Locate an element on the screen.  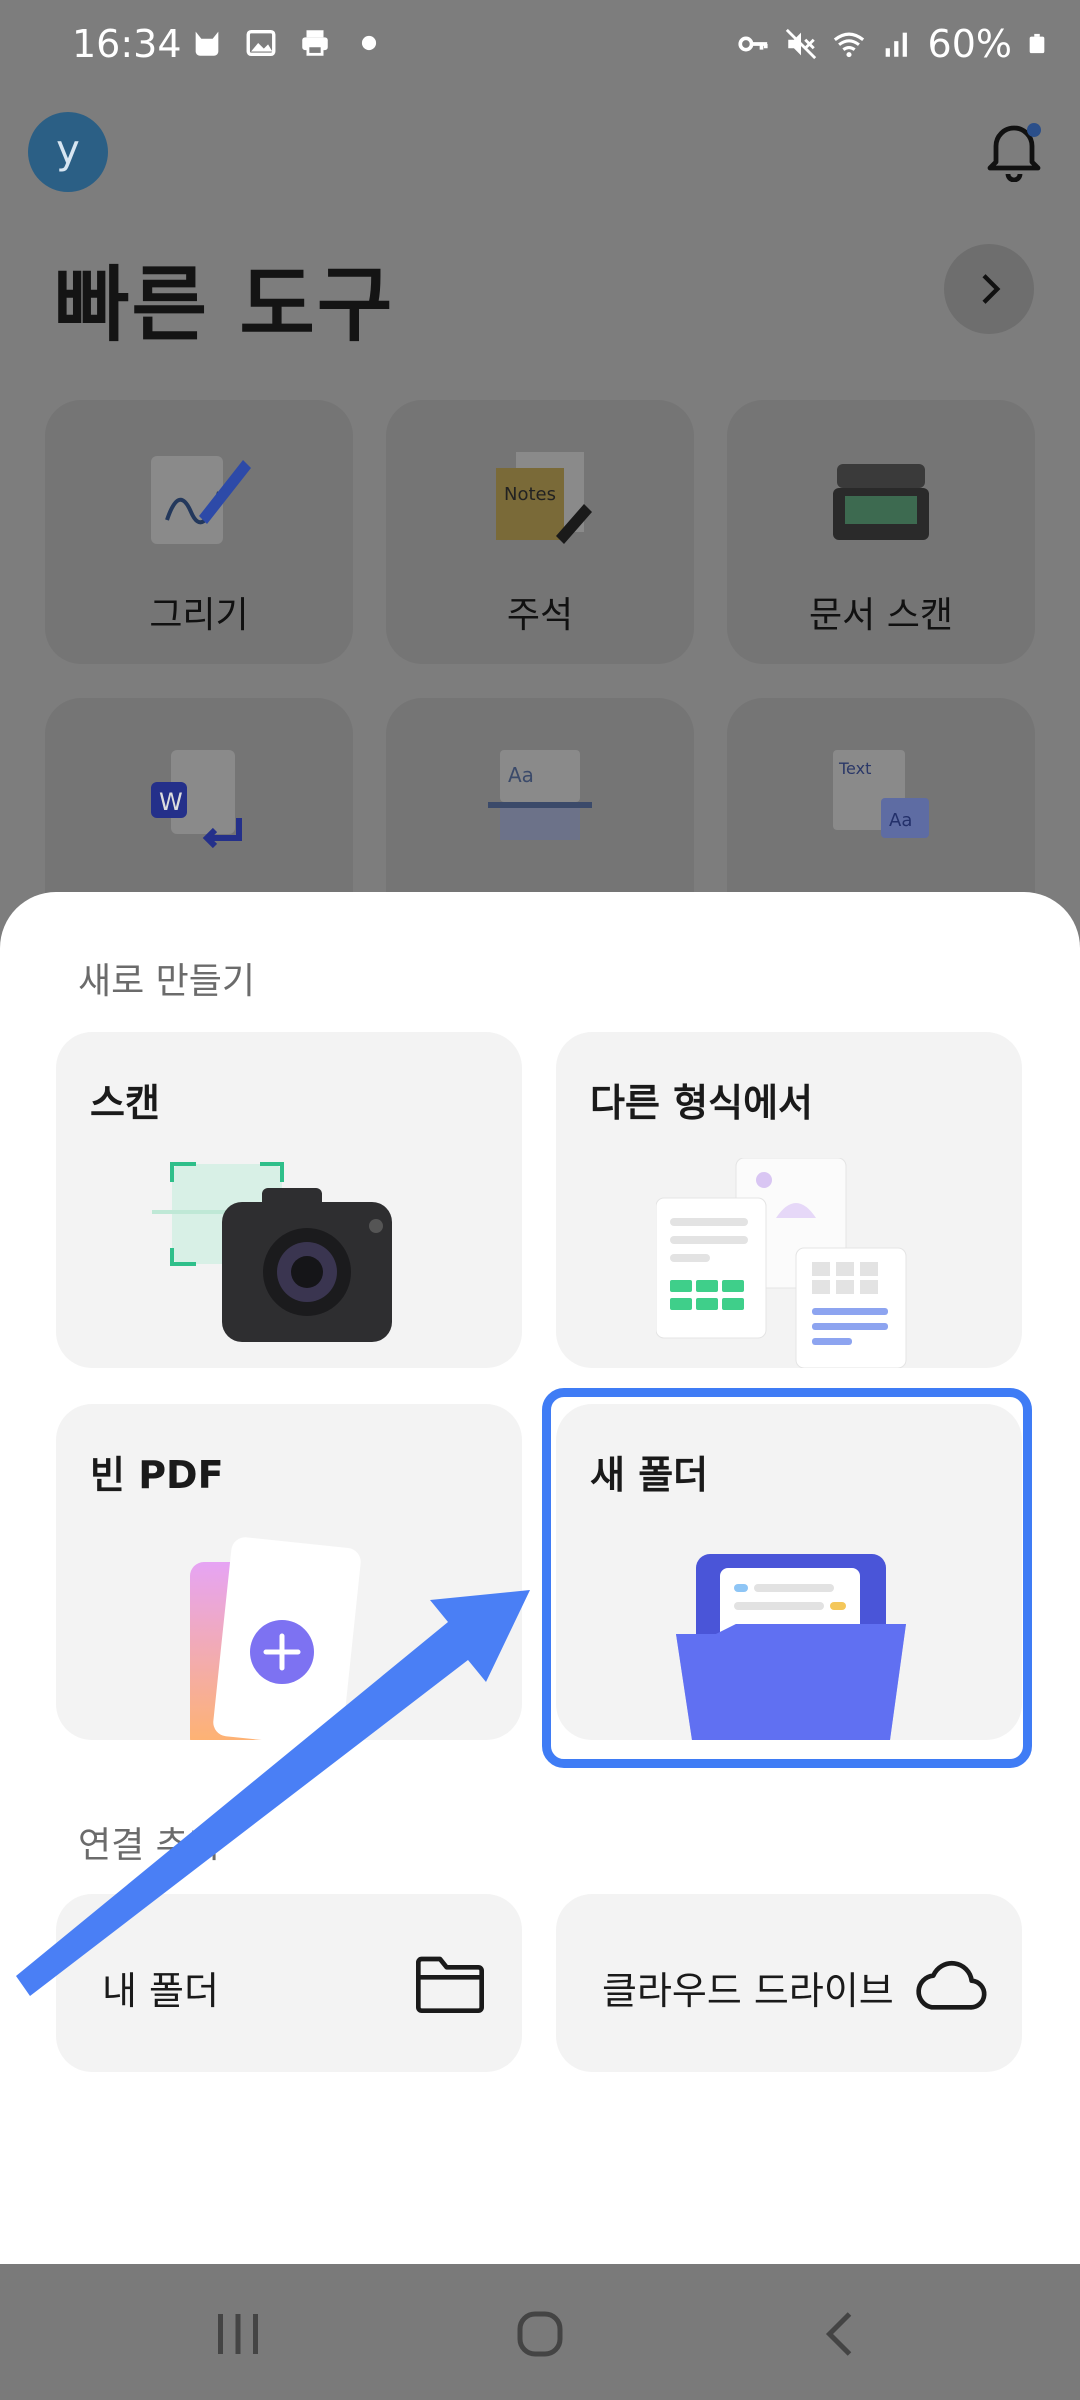
tool-doc-scan: 문서 스캔 is located at coordinates (881, 532).